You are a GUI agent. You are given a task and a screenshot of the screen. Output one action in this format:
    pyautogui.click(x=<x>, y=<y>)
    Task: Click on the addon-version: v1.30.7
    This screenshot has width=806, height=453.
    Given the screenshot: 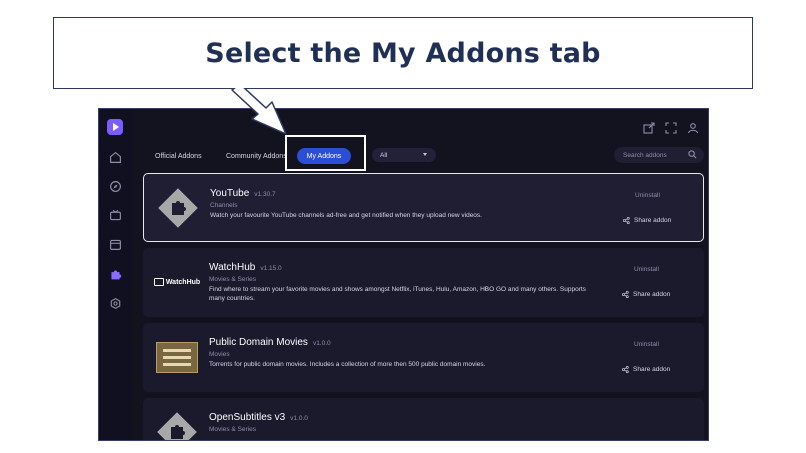 What is the action you would take?
    pyautogui.click(x=265, y=194)
    